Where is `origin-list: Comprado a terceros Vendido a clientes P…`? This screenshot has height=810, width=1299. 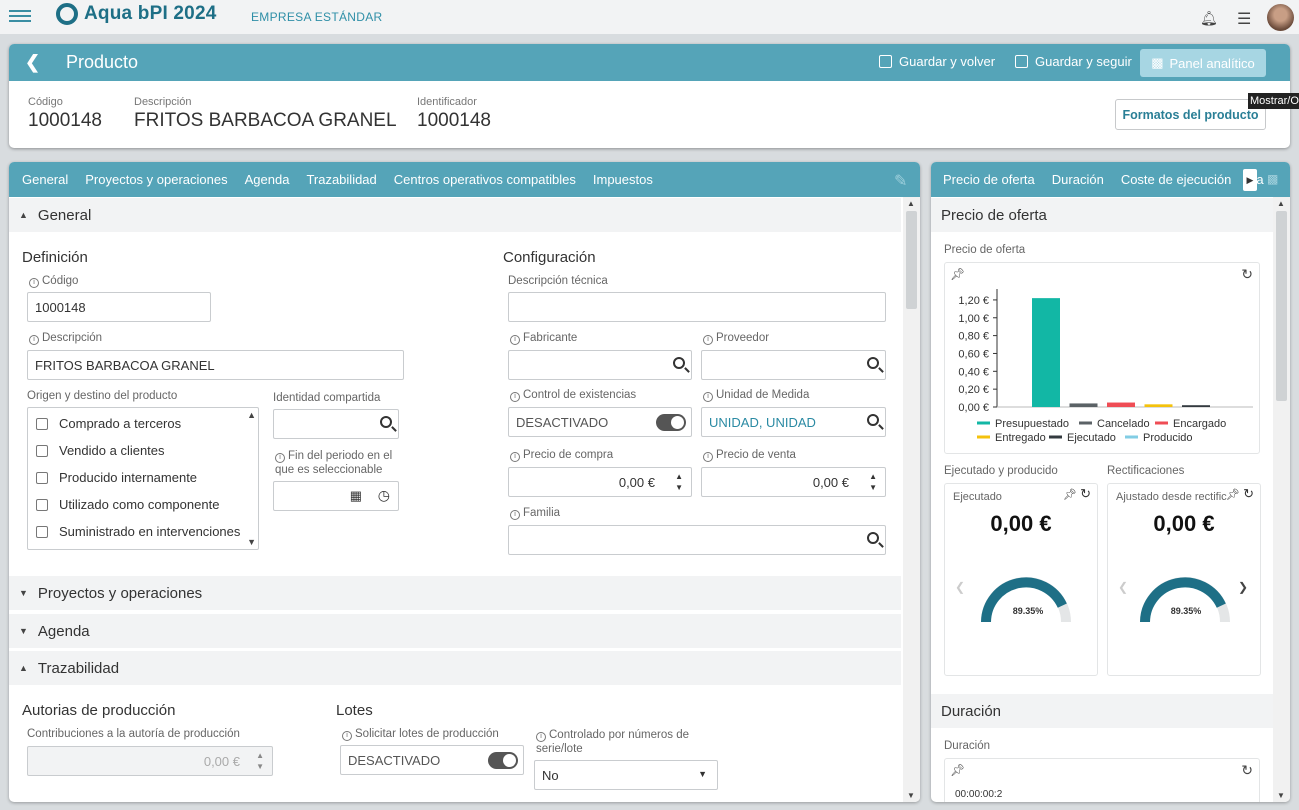 origin-list: Comprado a terceros Vendido a clientes P… is located at coordinates (143, 478).